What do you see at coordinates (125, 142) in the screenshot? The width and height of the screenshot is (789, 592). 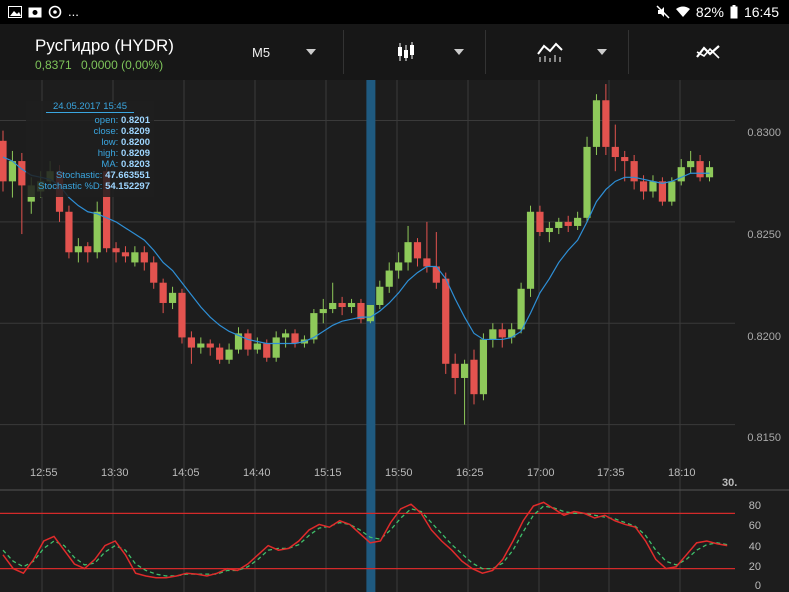 I see `info-row-low: low: 0.8200` at bounding box center [125, 142].